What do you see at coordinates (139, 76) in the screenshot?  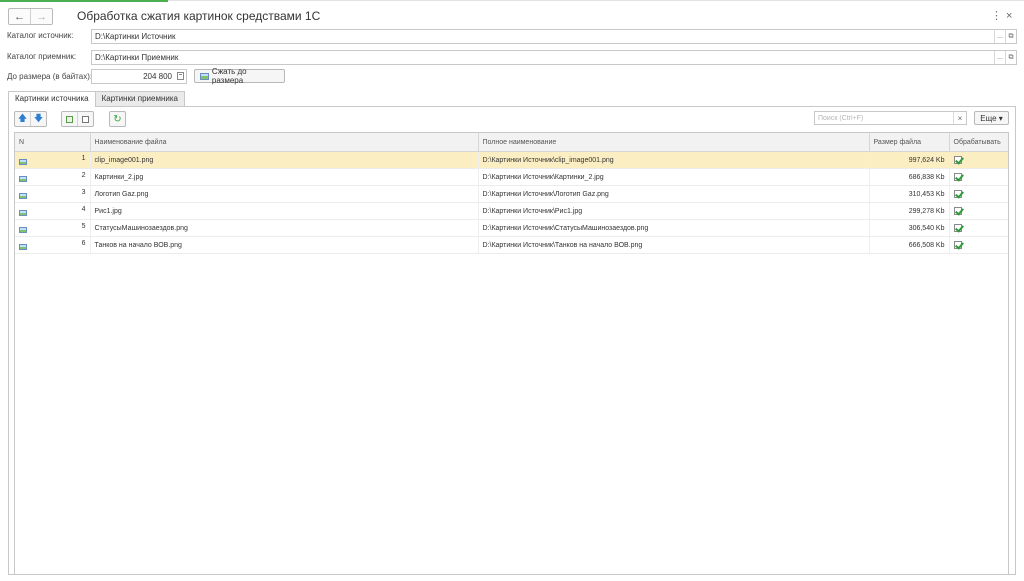 I see `size-field: 204 800` at bounding box center [139, 76].